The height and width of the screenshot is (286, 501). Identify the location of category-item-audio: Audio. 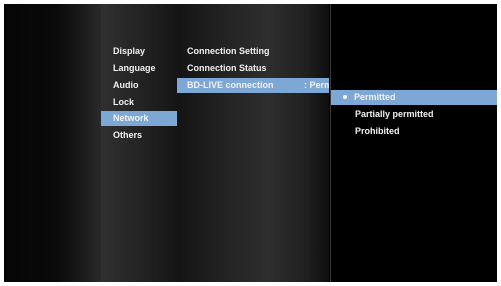
(145, 85).